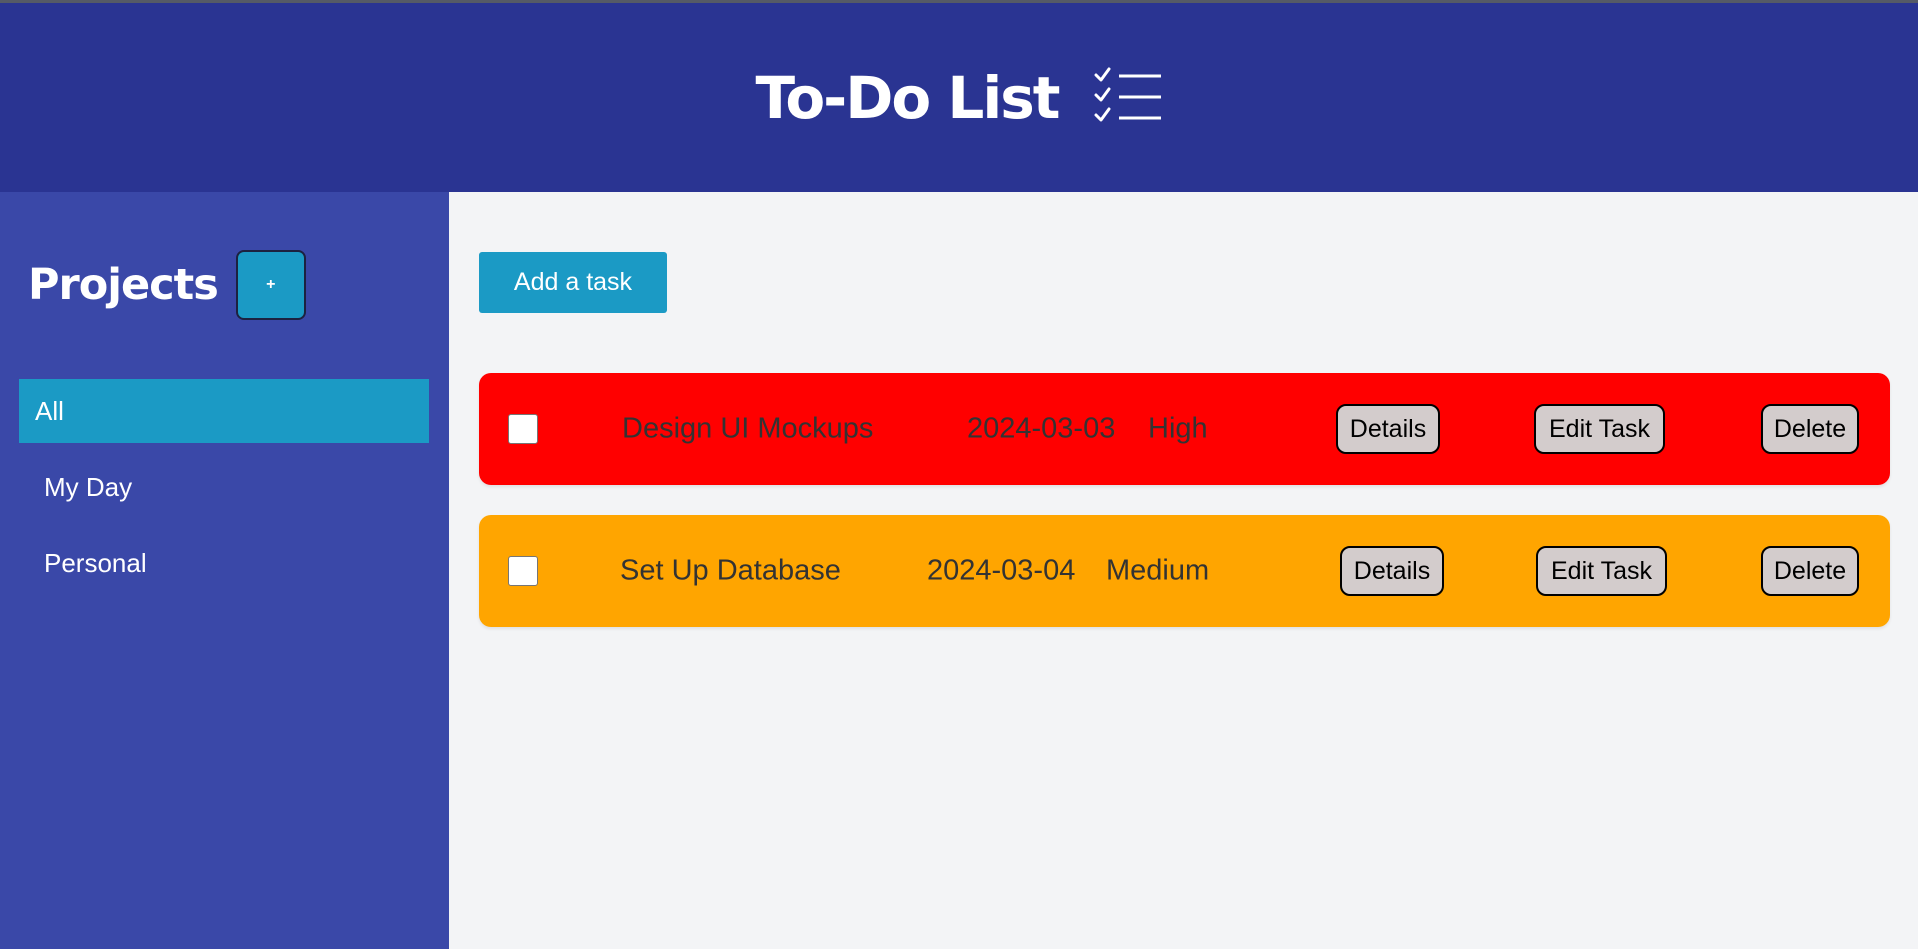 The height and width of the screenshot is (949, 1918). Describe the element at coordinates (123, 285) in the screenshot. I see `projects-title: Projects` at that location.